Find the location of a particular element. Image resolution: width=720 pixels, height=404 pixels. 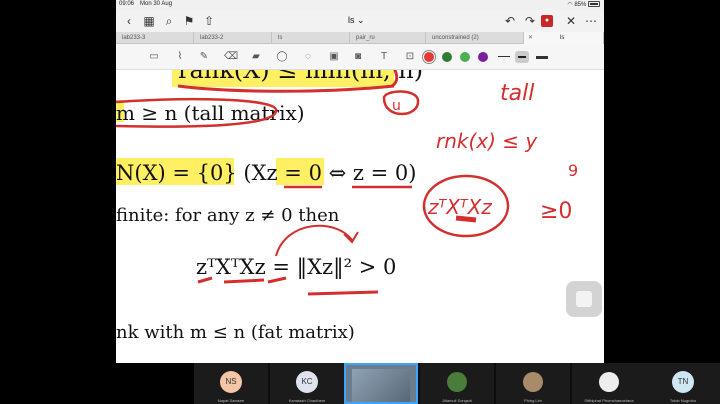

annotation-toolbar: ▭ ⌇ ✎ ⌫ ▰ ◯ ◌ ▣ ◙ T ⊡ is located at coordinates (360, 57).